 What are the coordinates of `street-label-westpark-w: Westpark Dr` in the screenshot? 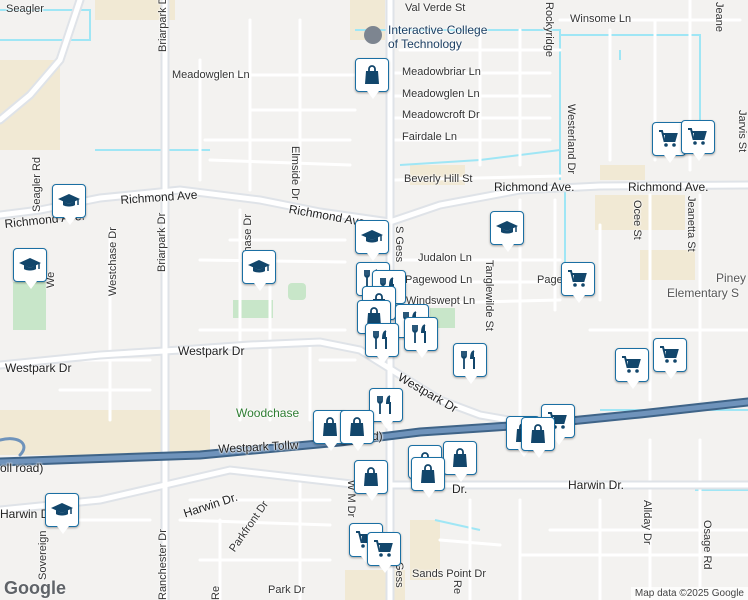 It's located at (38, 368).